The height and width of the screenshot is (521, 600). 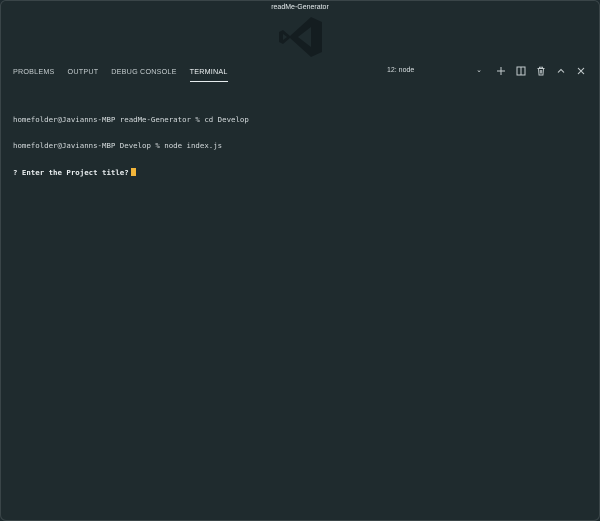 I want to click on chevron-up-icon, so click(x=561, y=70).